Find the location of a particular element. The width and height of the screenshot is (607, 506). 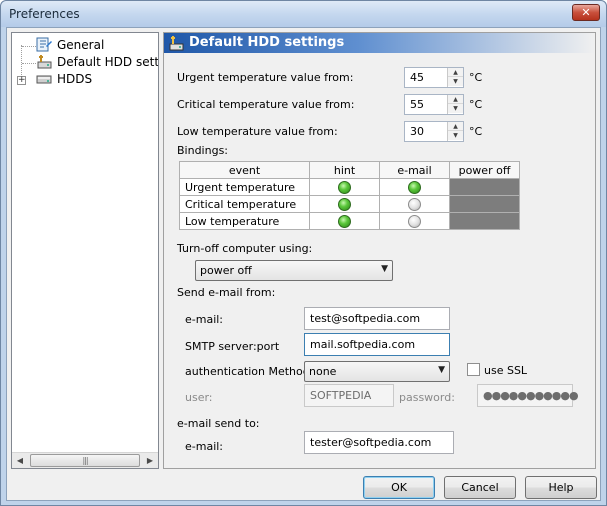

smtp-server-field: mail.softpedia.com is located at coordinates (377, 344).